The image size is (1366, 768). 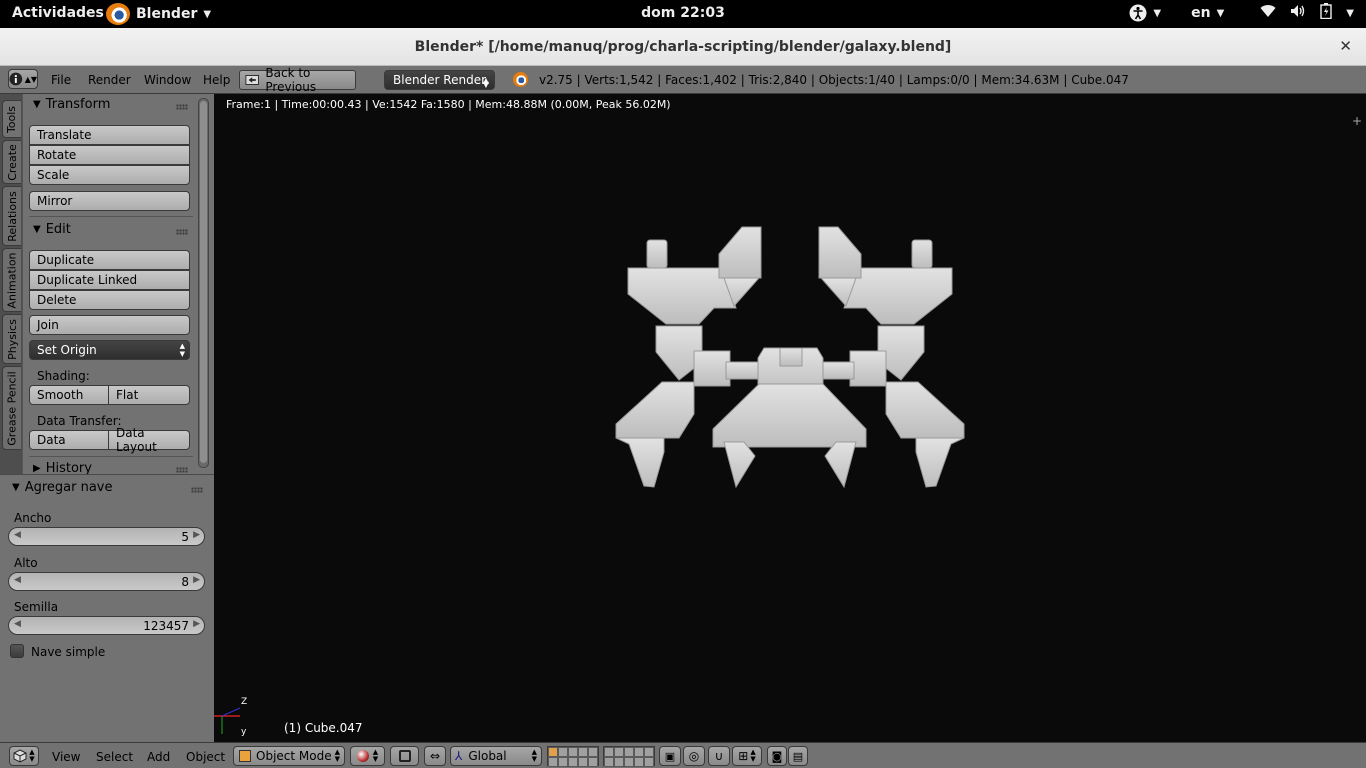 I want to click on proportional-editing-toggle: ◎, so click(x=694, y=756).